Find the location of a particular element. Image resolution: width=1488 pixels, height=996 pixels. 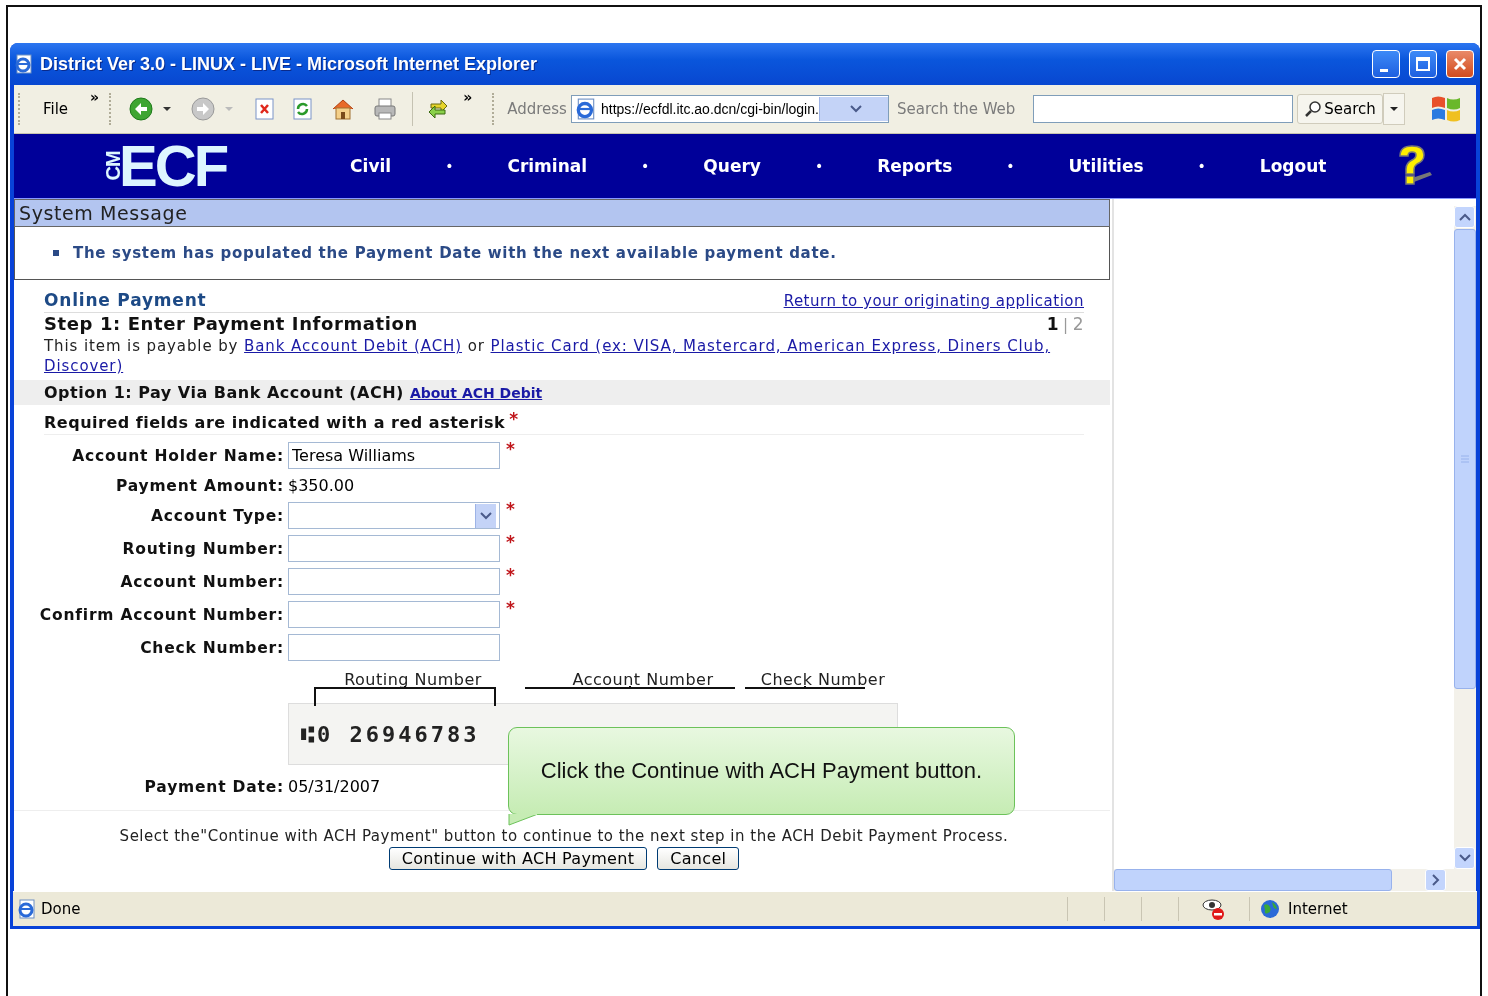

close-button is located at coordinates (1460, 64).